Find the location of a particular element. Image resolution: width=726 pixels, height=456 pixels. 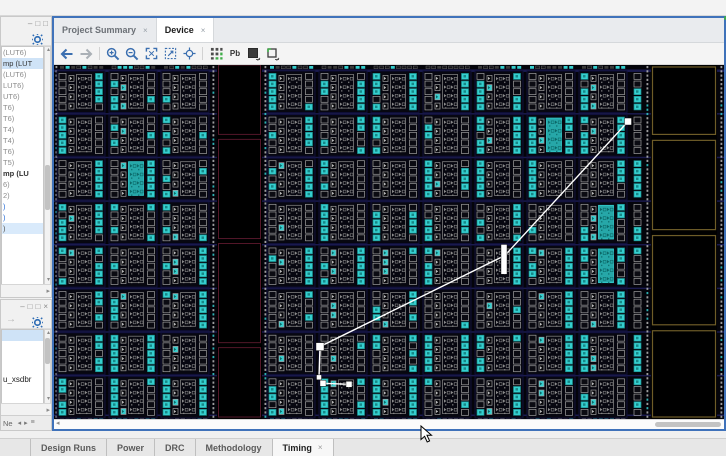

bottom-tab: Methodology × is located at coordinates (233, 447).